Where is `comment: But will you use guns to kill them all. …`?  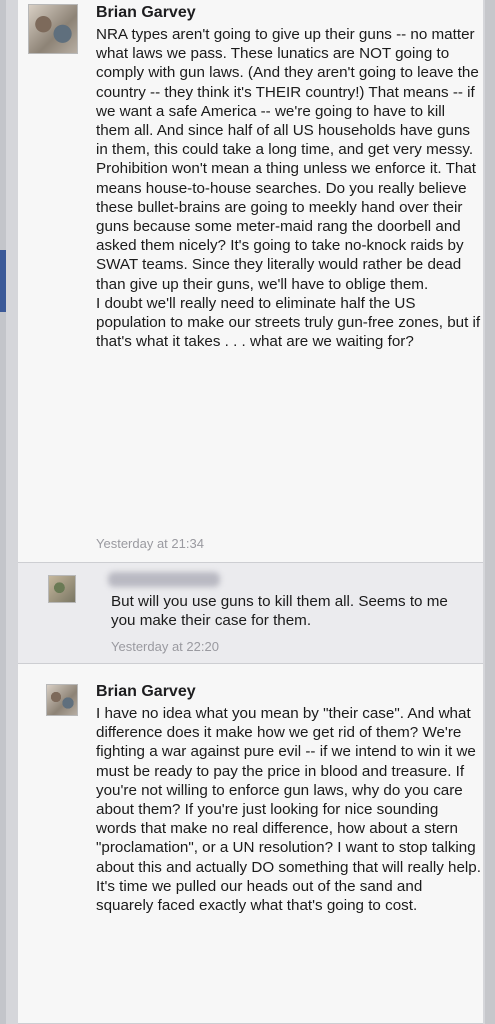
comment: But will you use guns to kill them all. … is located at coordinates (250, 613).